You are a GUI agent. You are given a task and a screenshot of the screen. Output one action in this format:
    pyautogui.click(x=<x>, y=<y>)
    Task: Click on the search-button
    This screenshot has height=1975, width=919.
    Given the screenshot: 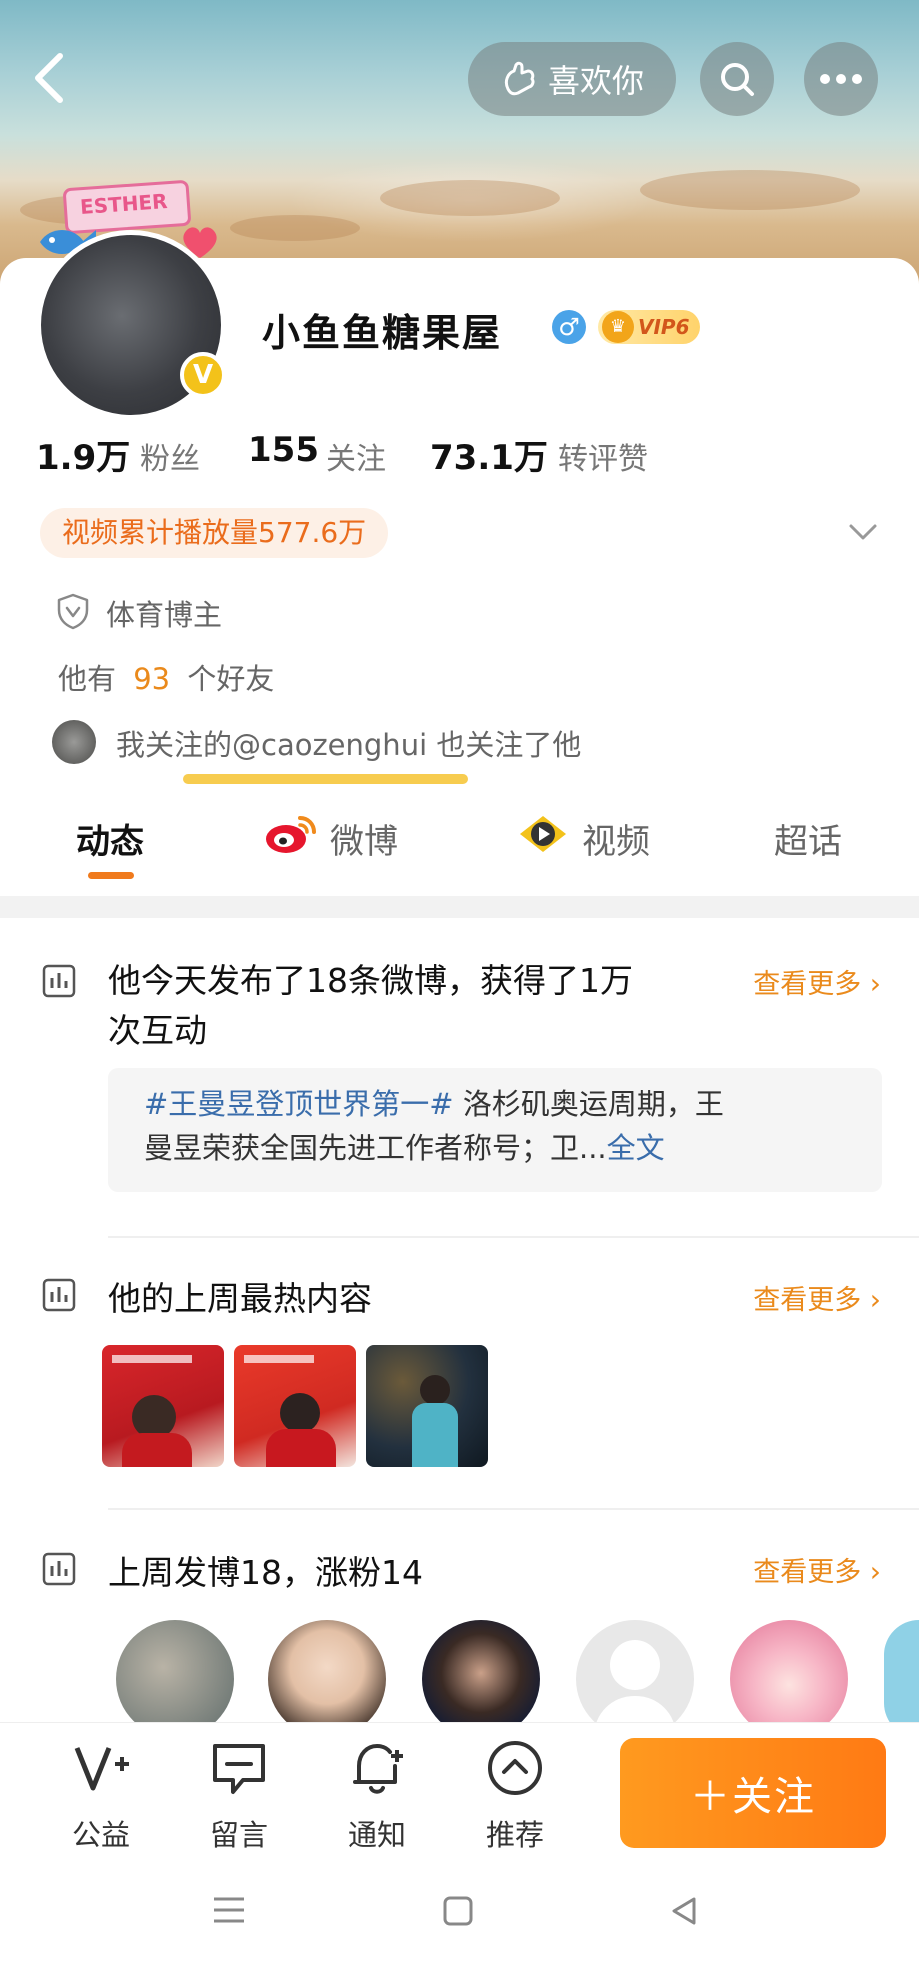 What is the action you would take?
    pyautogui.click(x=737, y=79)
    